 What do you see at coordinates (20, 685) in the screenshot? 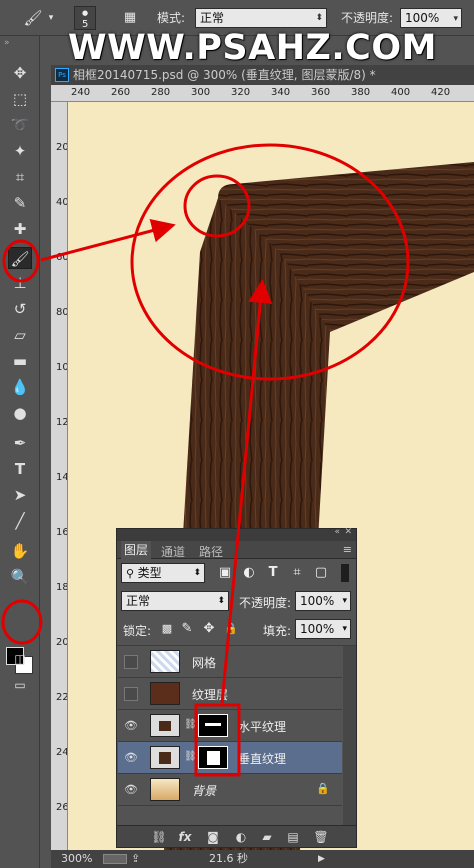
I see `screen-mode-icon: ▭` at bounding box center [20, 685].